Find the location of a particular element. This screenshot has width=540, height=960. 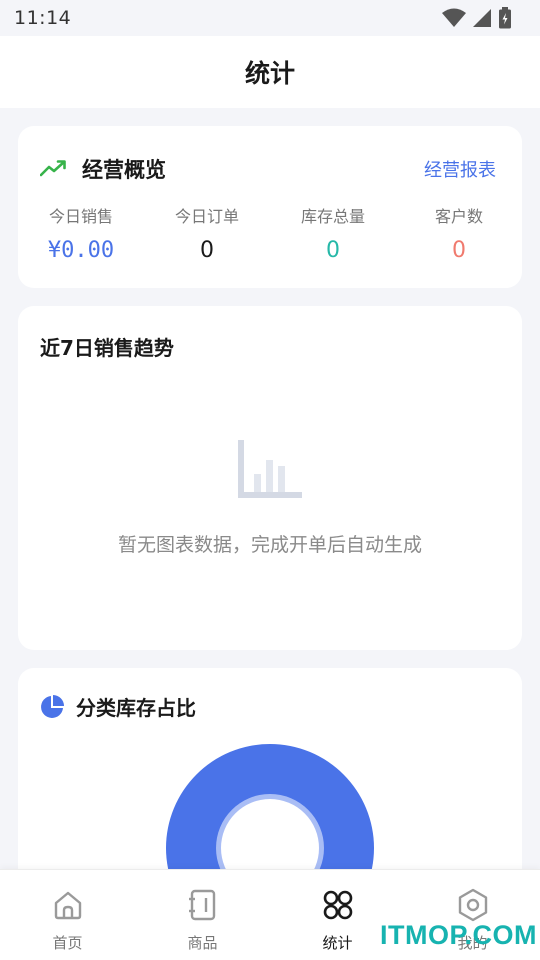

tab-label: 首页 is located at coordinates (67, 943).